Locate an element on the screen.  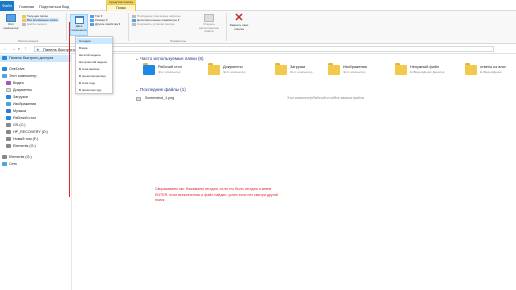
sidebar-item-network: Сеть is located at coordinates (8, 164).